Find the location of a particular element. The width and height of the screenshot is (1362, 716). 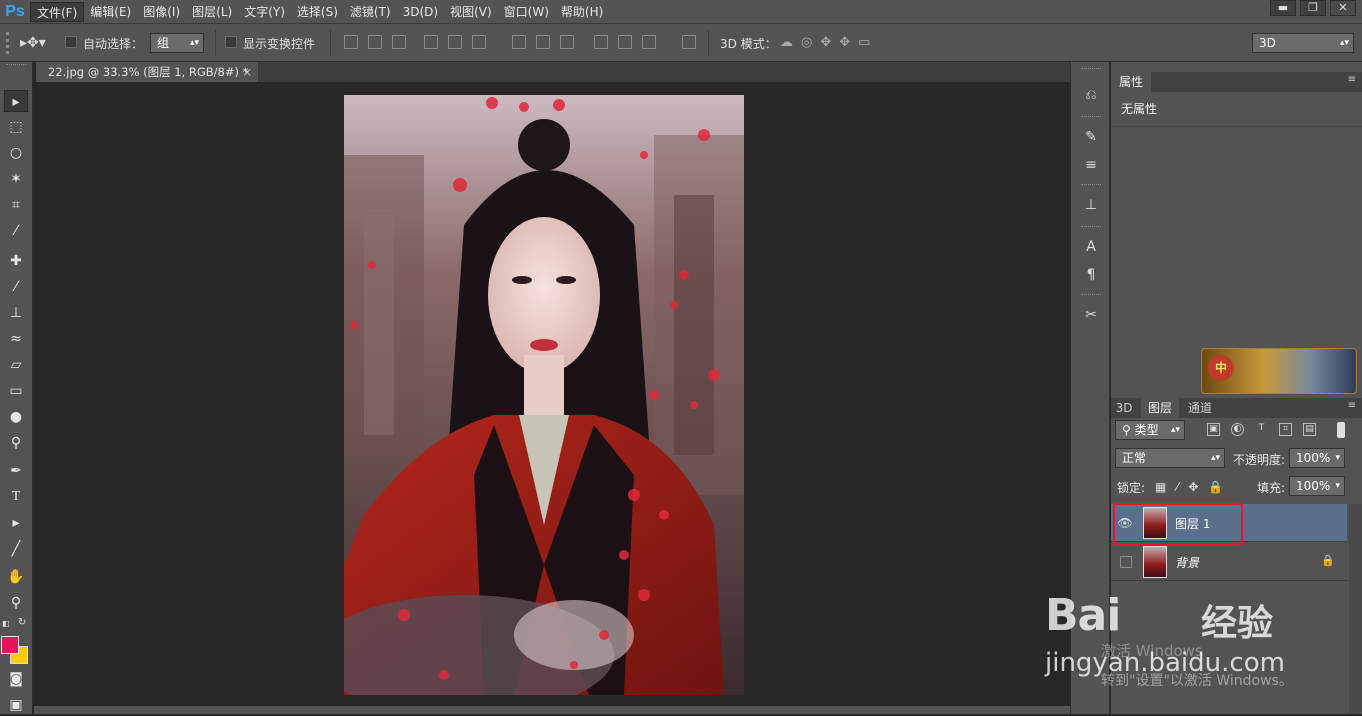

visibility-toggle is located at coordinates (1126, 562).